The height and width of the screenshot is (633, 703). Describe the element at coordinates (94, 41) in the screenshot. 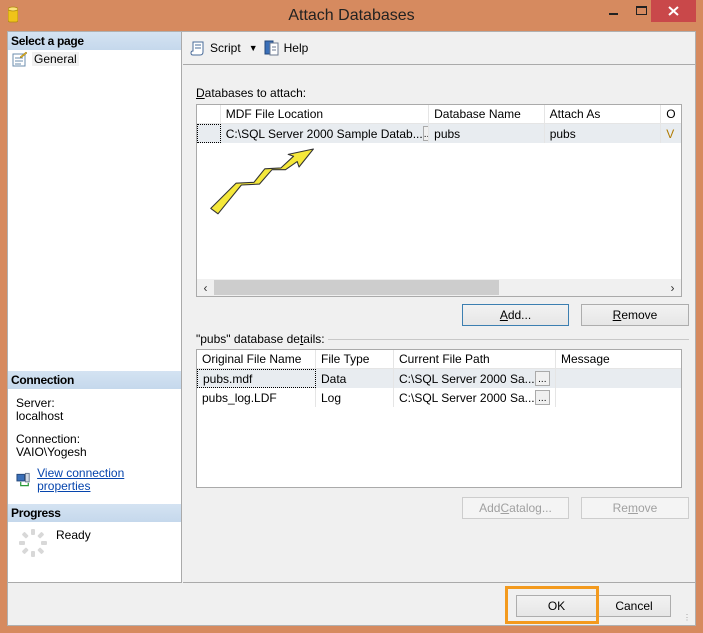

I see `select-page-header: Select a page` at that location.